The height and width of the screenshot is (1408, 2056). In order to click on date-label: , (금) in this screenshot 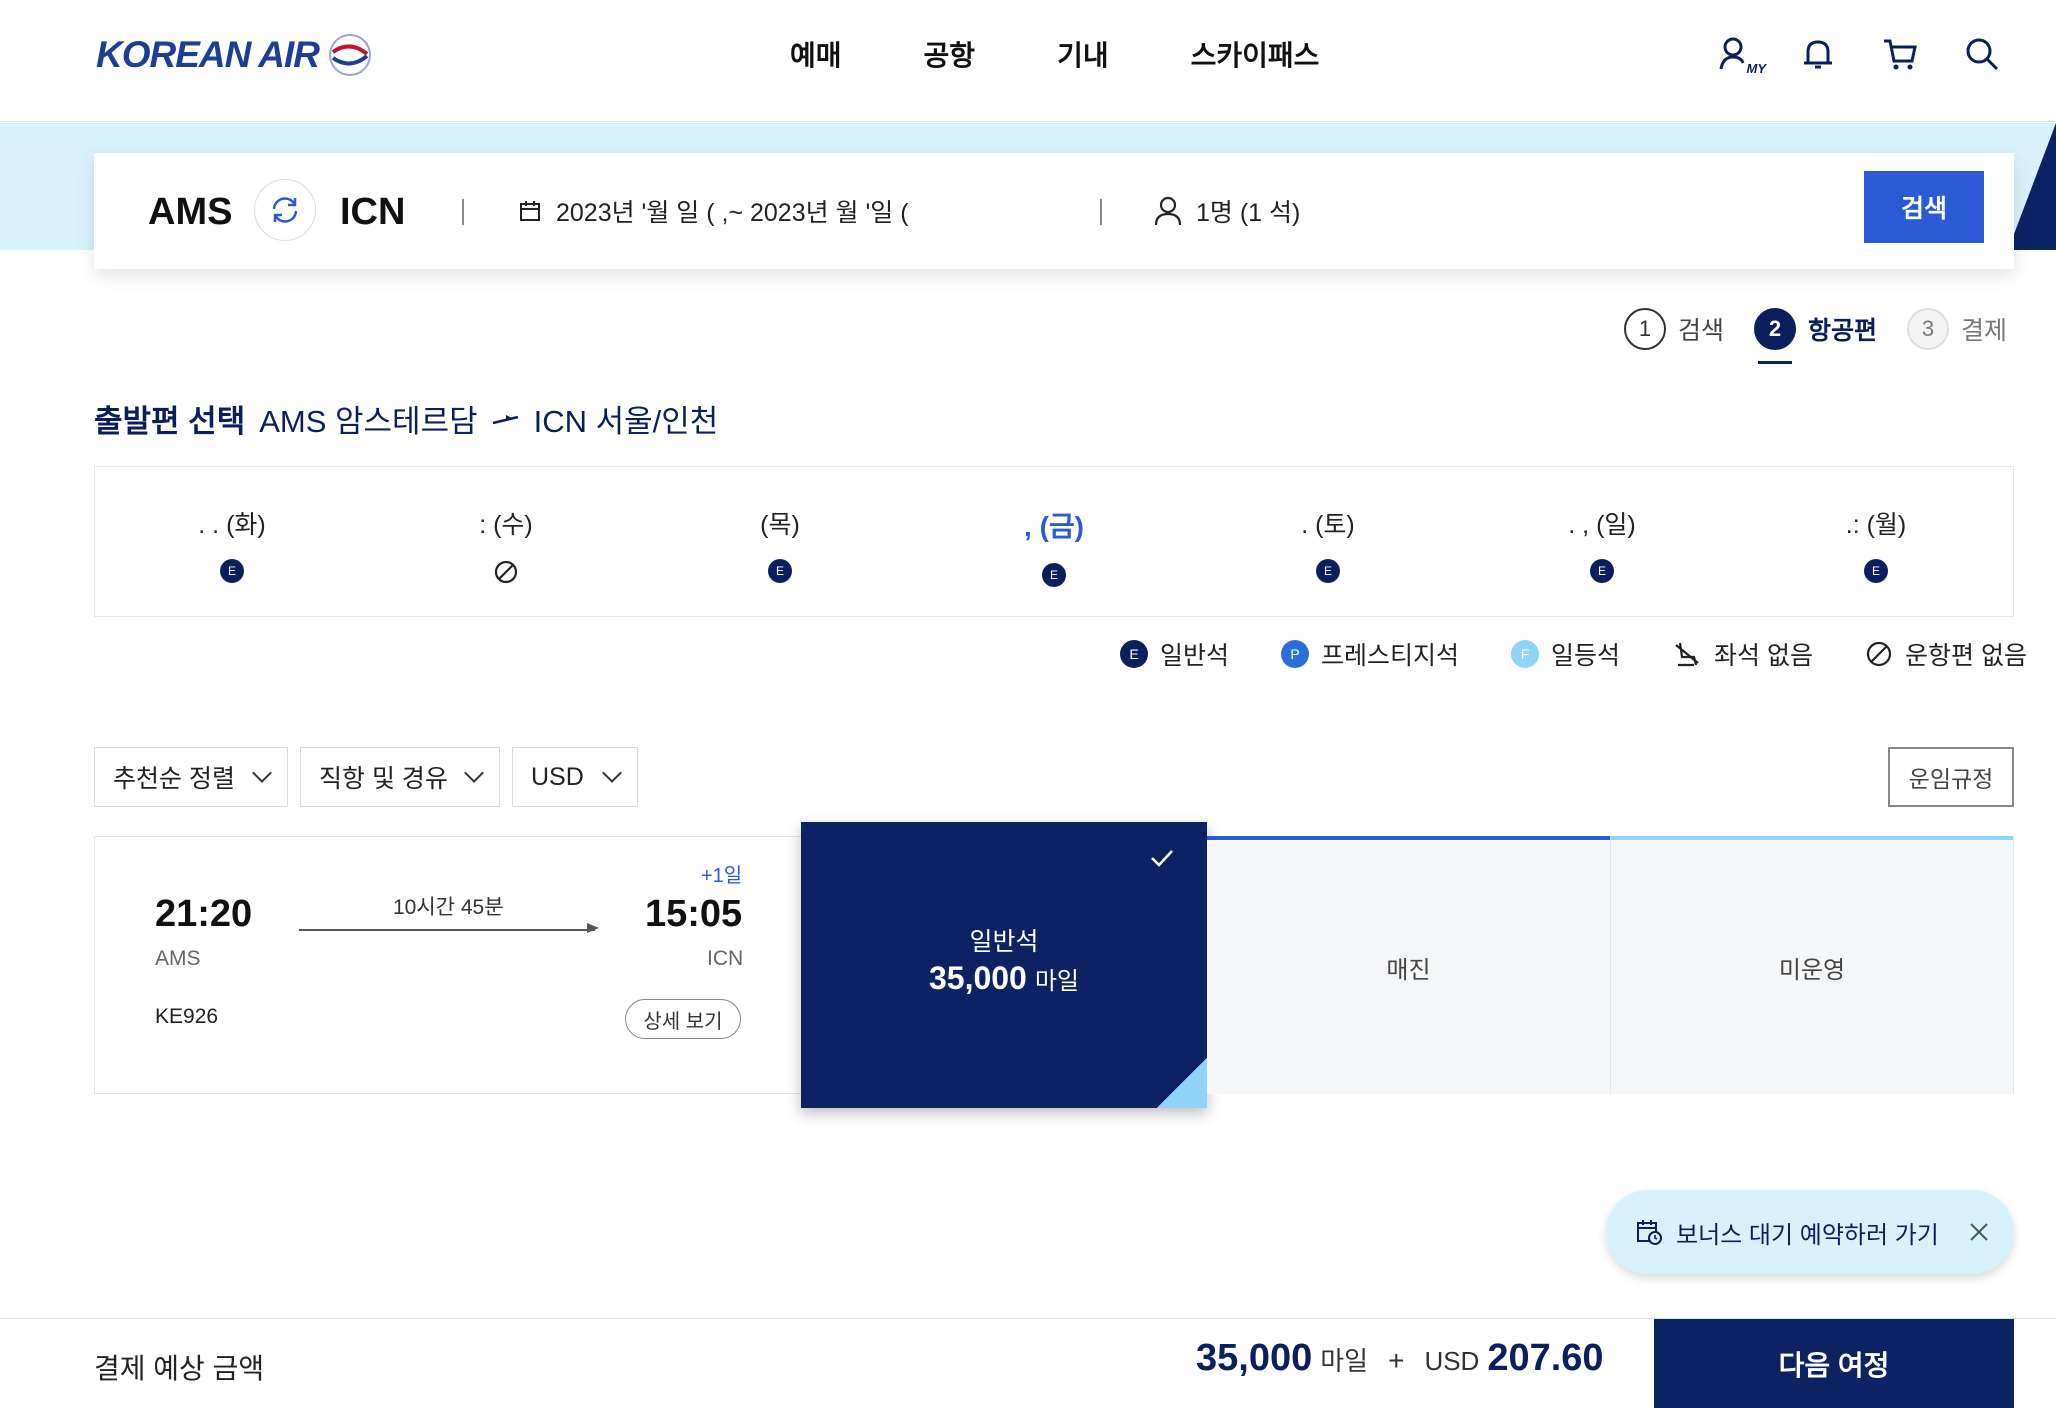, I will do `click(1054, 526)`.